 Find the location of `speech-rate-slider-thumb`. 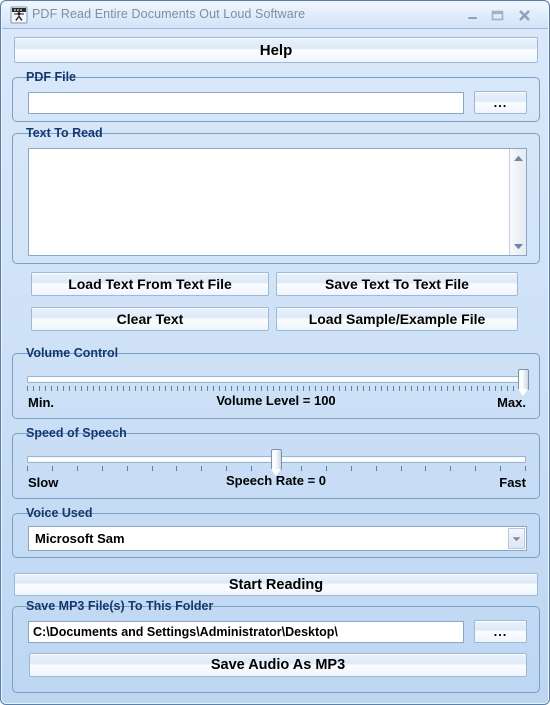

speech-rate-slider-thumb is located at coordinates (276, 463).